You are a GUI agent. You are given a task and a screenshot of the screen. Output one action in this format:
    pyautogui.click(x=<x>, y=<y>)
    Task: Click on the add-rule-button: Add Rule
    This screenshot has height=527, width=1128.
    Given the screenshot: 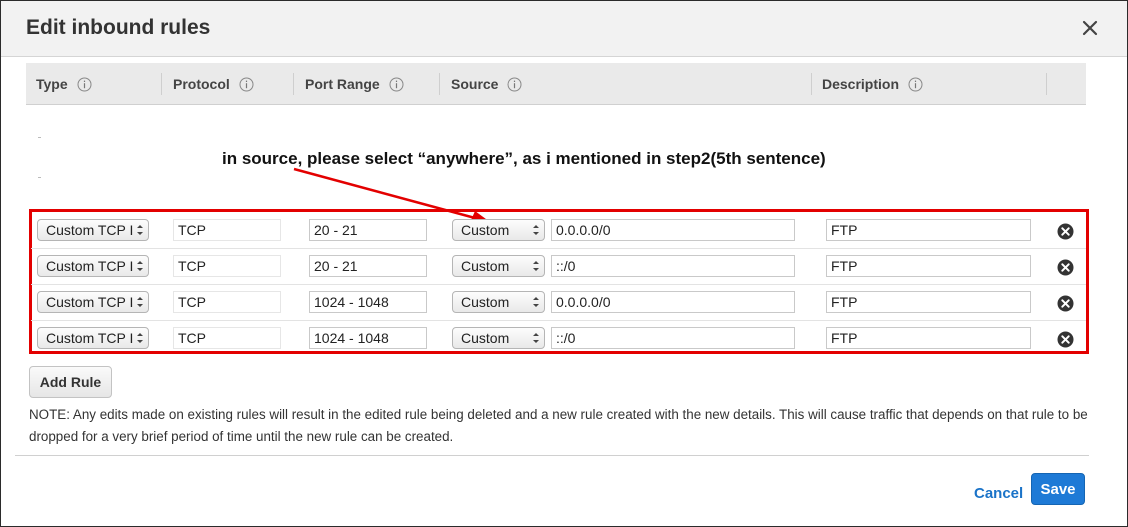 What is the action you would take?
    pyautogui.click(x=70, y=382)
    